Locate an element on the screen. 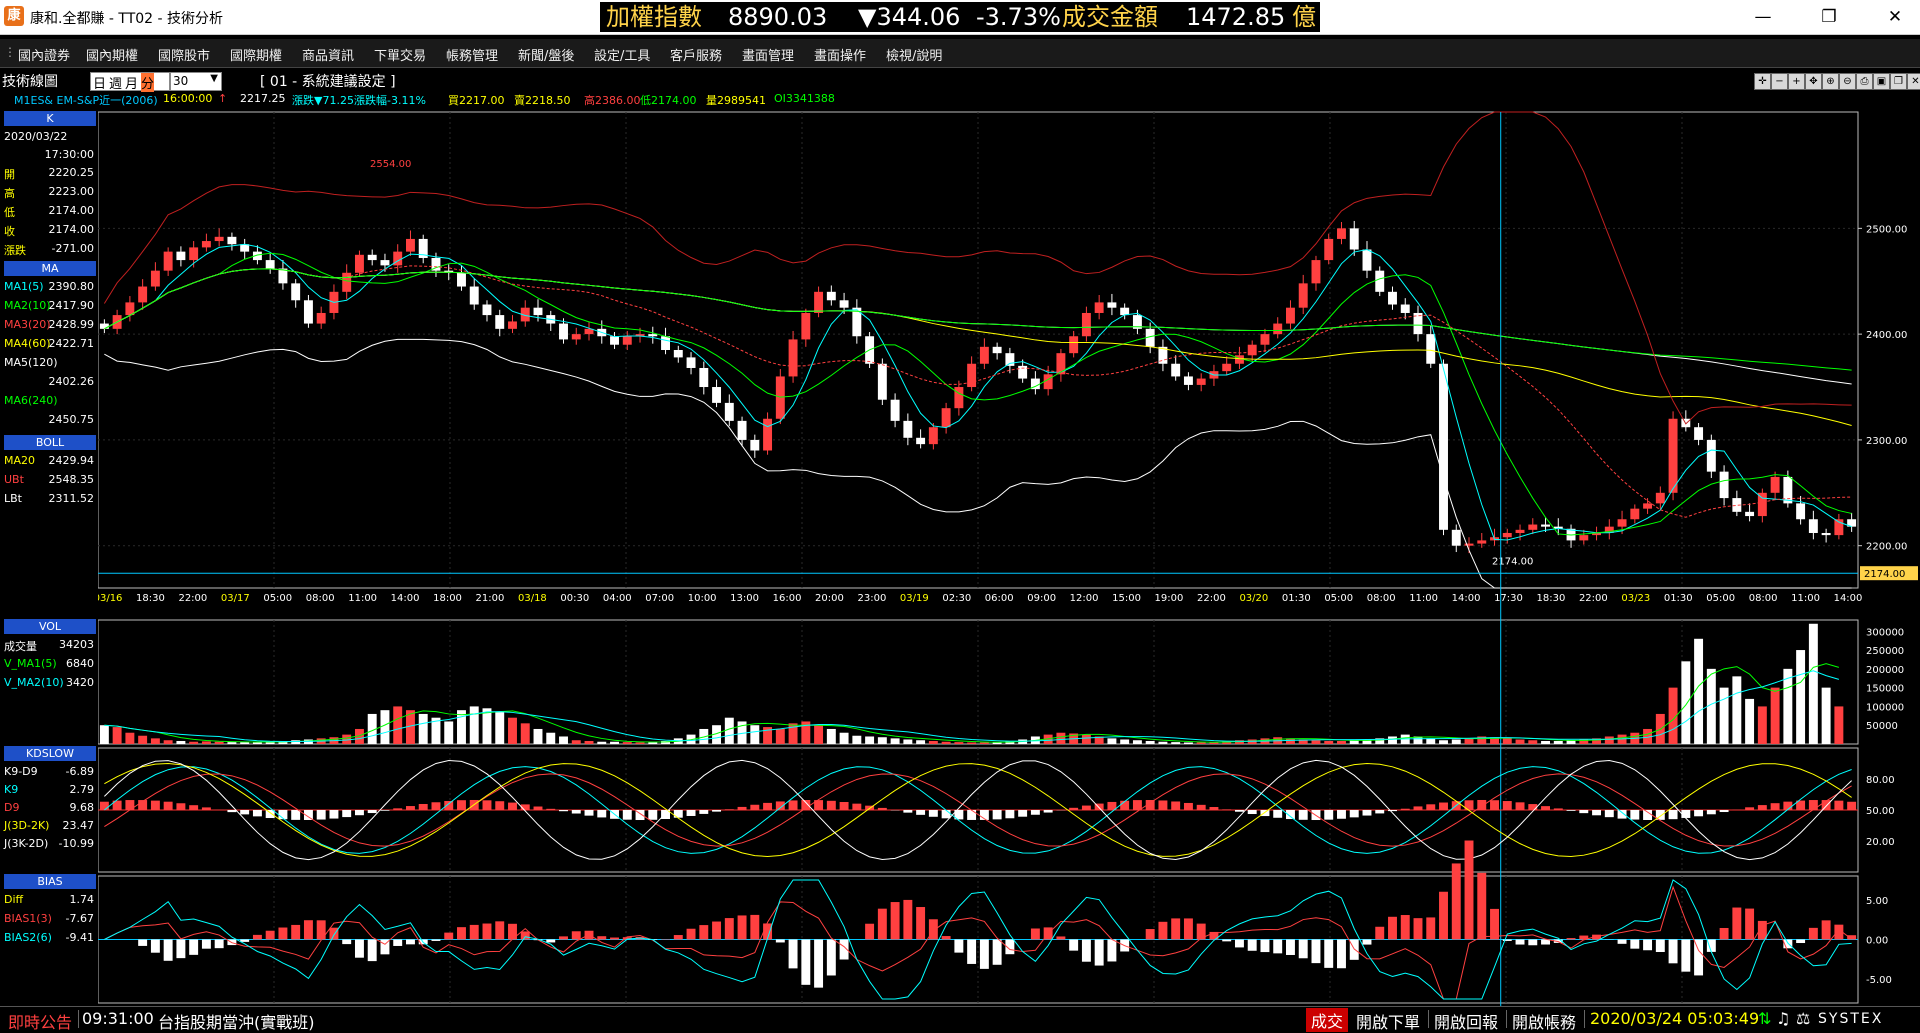 Image resolution: width=1920 pixels, height=1033 pixels. announce-text: 台指股期當沖(實戰班) is located at coordinates (236, 1021).